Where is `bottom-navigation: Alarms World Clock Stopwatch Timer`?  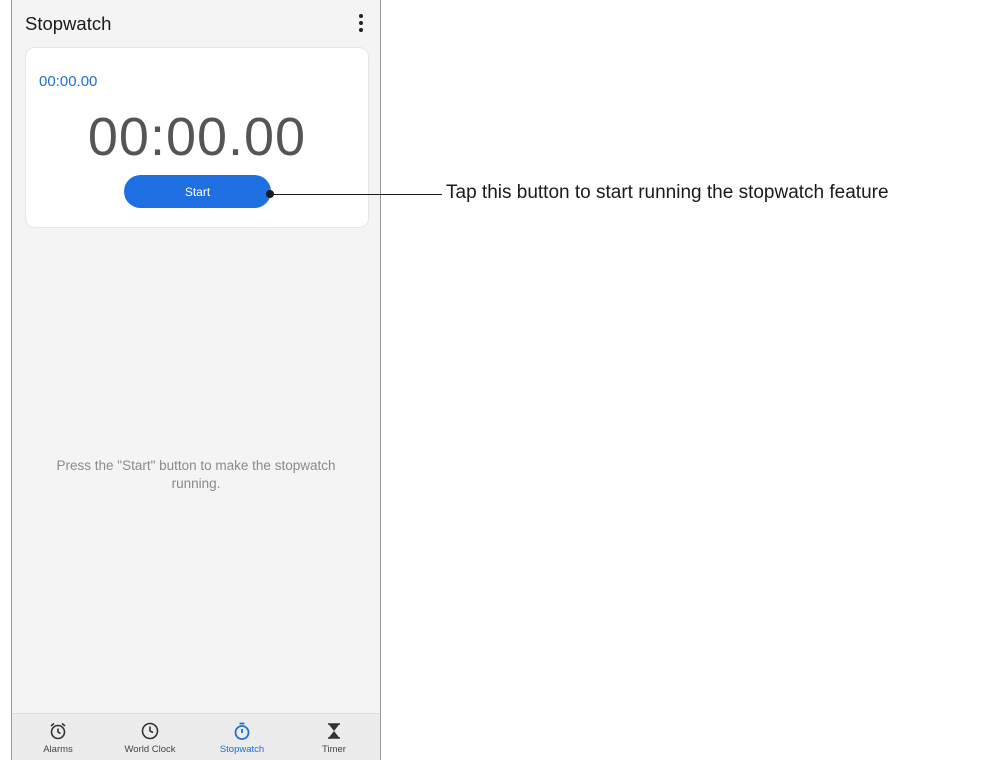
bottom-navigation: Alarms World Clock Stopwatch Timer is located at coordinates (196, 736).